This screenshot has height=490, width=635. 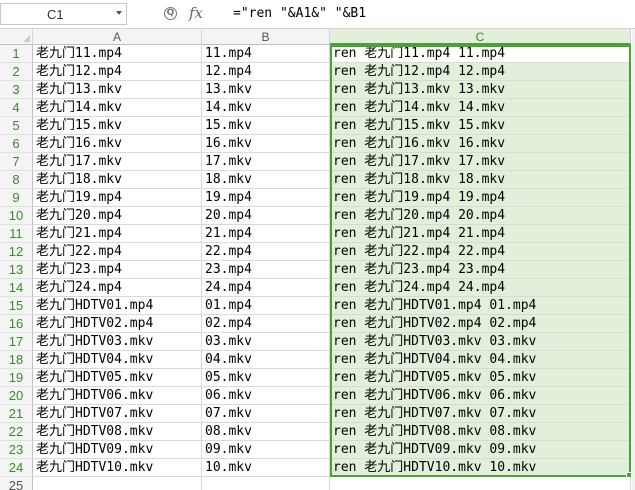 I want to click on cell-c13: ren 老九门23.mp4 23.mp4, so click(x=480, y=270).